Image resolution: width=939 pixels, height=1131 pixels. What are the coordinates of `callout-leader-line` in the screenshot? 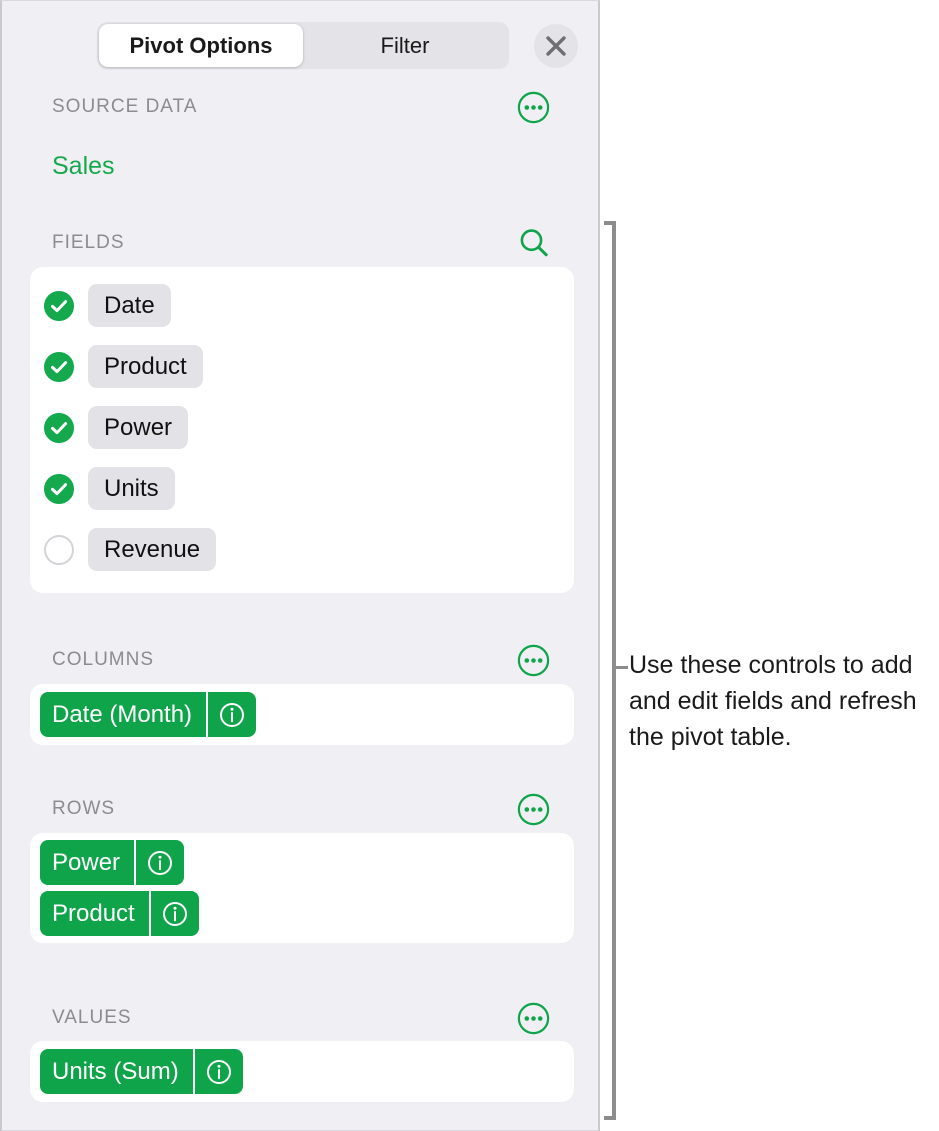 It's located at (620, 667).